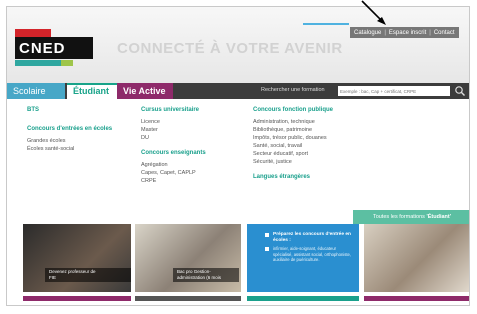 This screenshot has height=314, width=477. I want to click on tile-caption: Bac pro Gestion- administration (6 mois, so click(206, 275).